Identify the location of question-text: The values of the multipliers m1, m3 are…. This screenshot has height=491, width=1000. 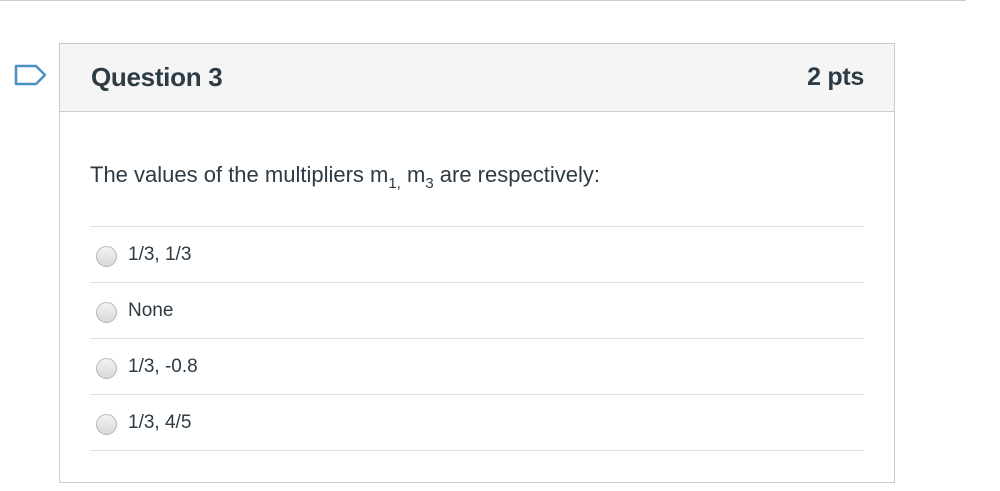
(477, 179).